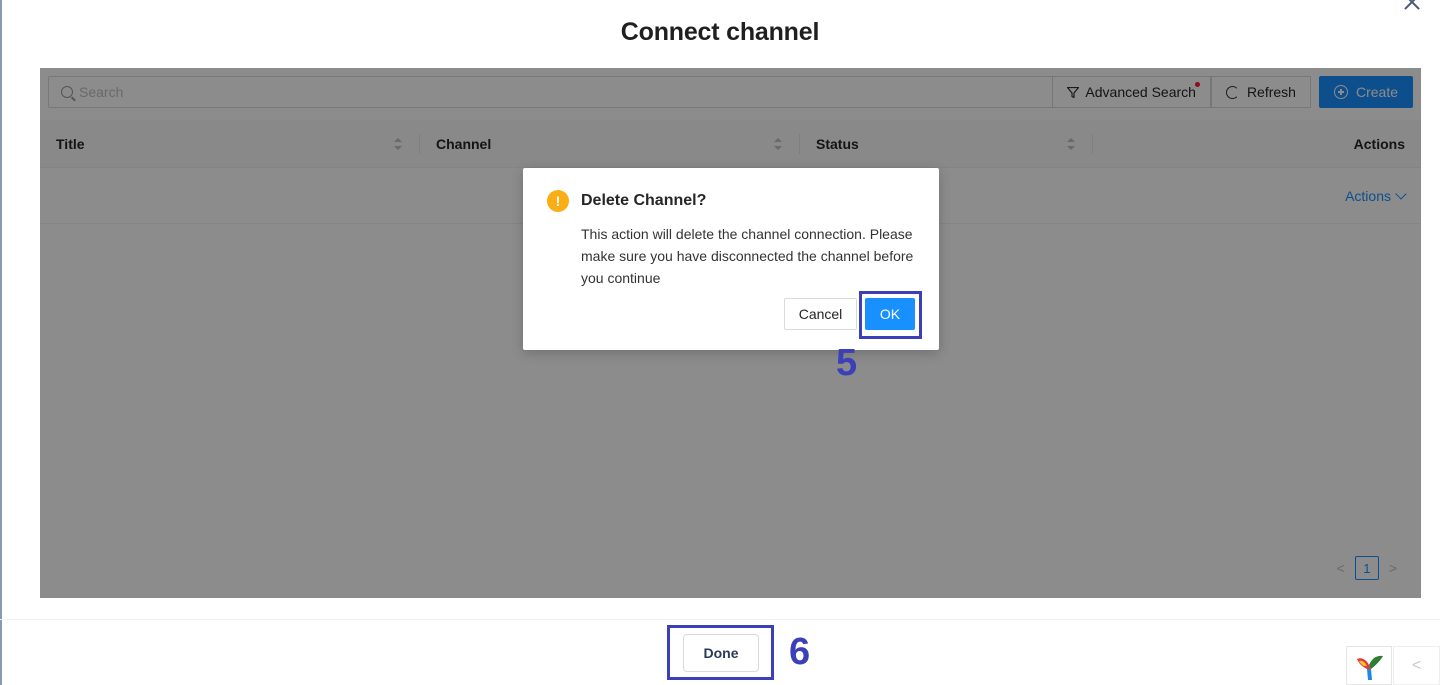  What do you see at coordinates (1, 342) in the screenshot?
I see `left-edge-border` at bounding box center [1, 342].